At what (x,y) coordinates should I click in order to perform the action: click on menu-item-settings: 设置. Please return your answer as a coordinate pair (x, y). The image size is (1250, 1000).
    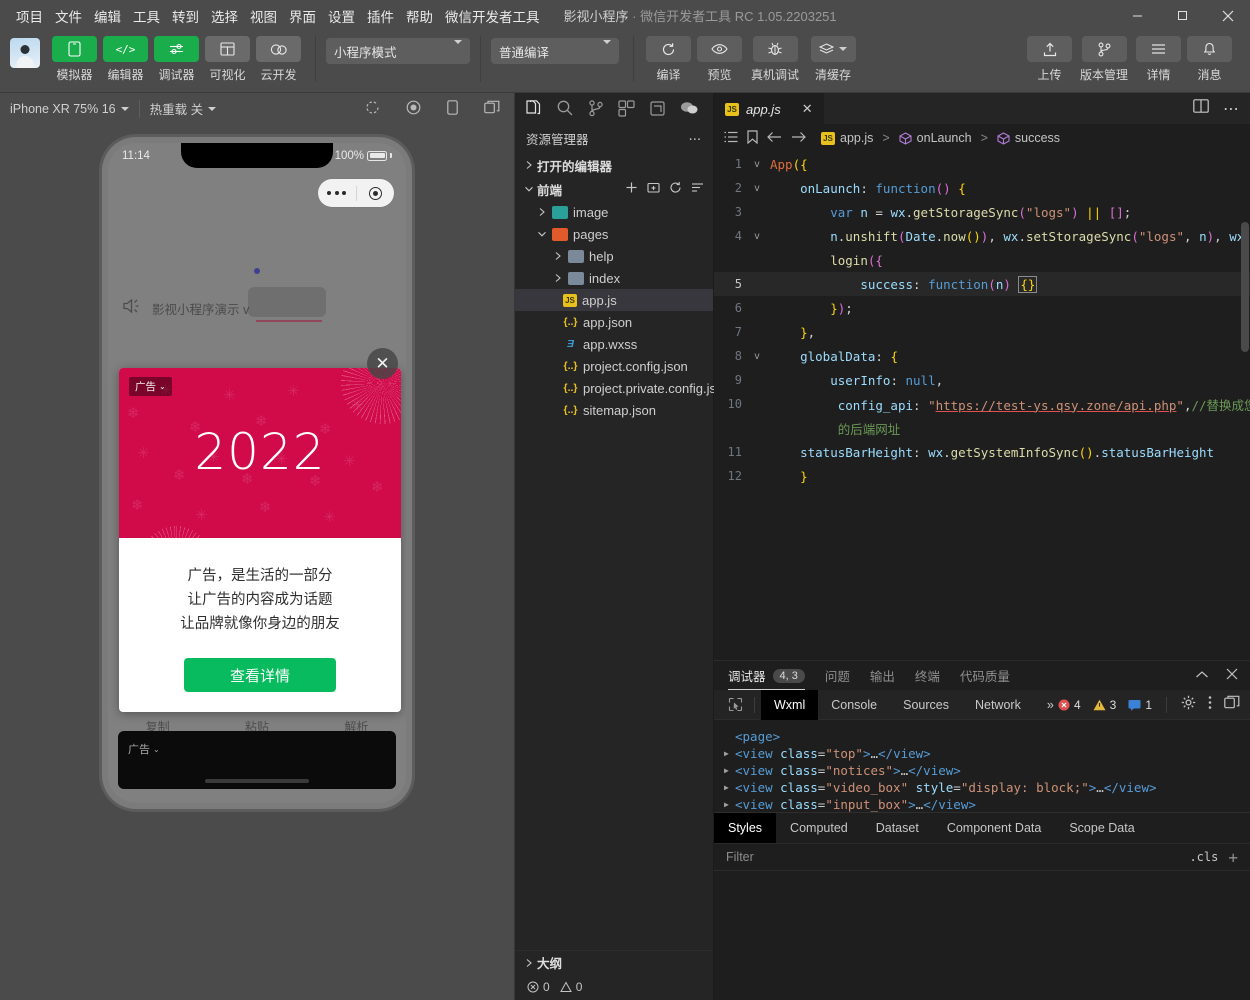
    Looking at the image, I should click on (341, 16).